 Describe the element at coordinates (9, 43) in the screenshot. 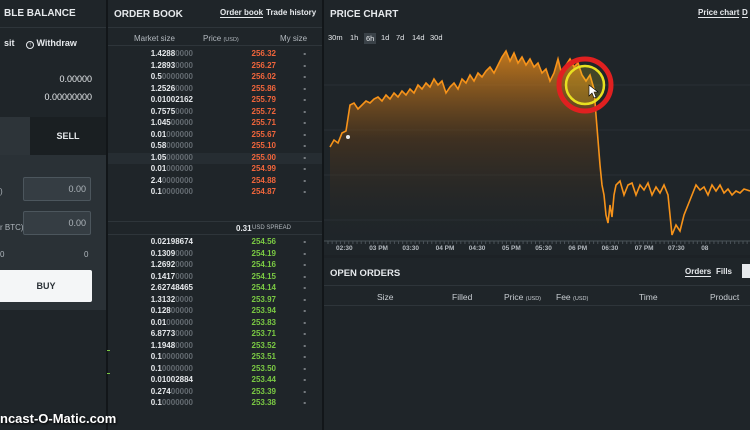

I see `deposit-button: sit` at that location.